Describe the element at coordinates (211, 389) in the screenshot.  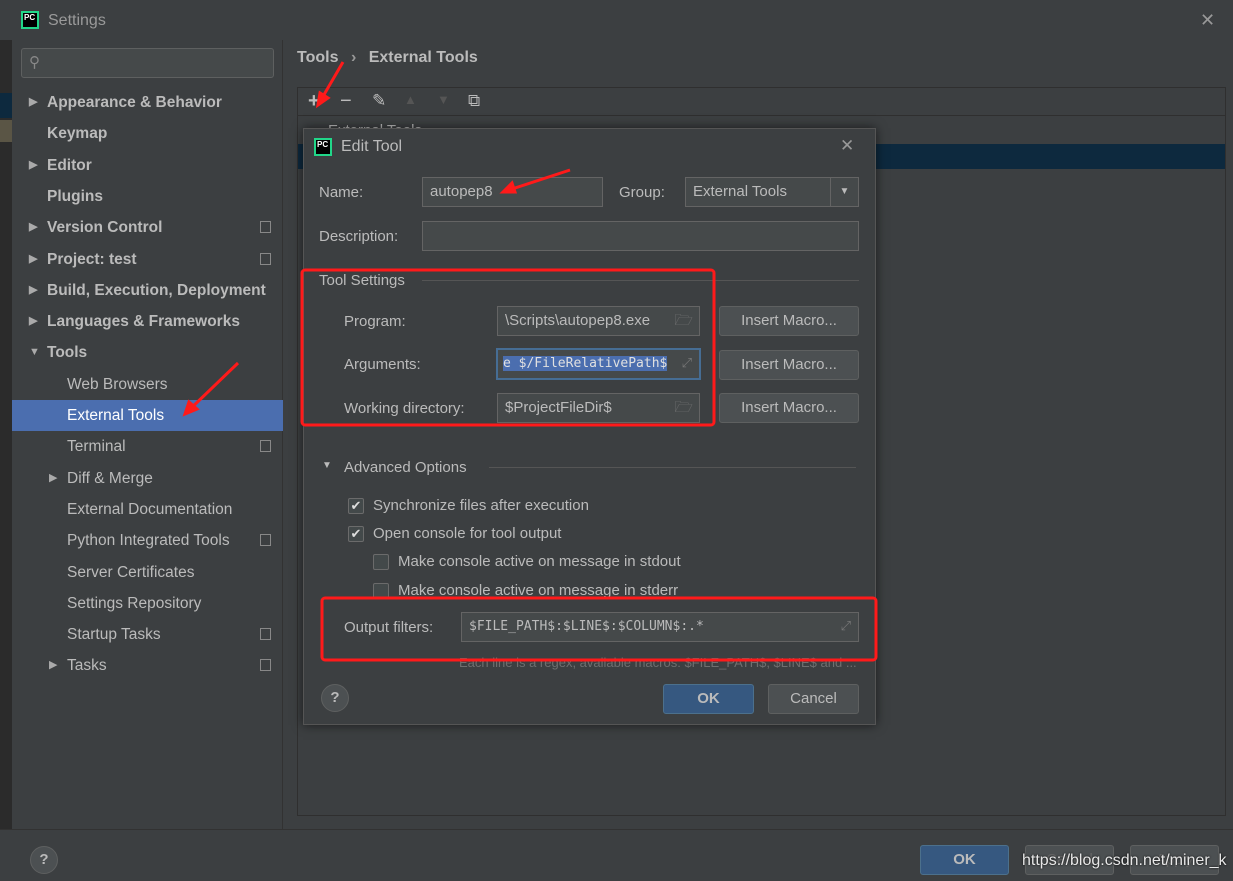
I see `annotation-arrow-external-tools` at that location.